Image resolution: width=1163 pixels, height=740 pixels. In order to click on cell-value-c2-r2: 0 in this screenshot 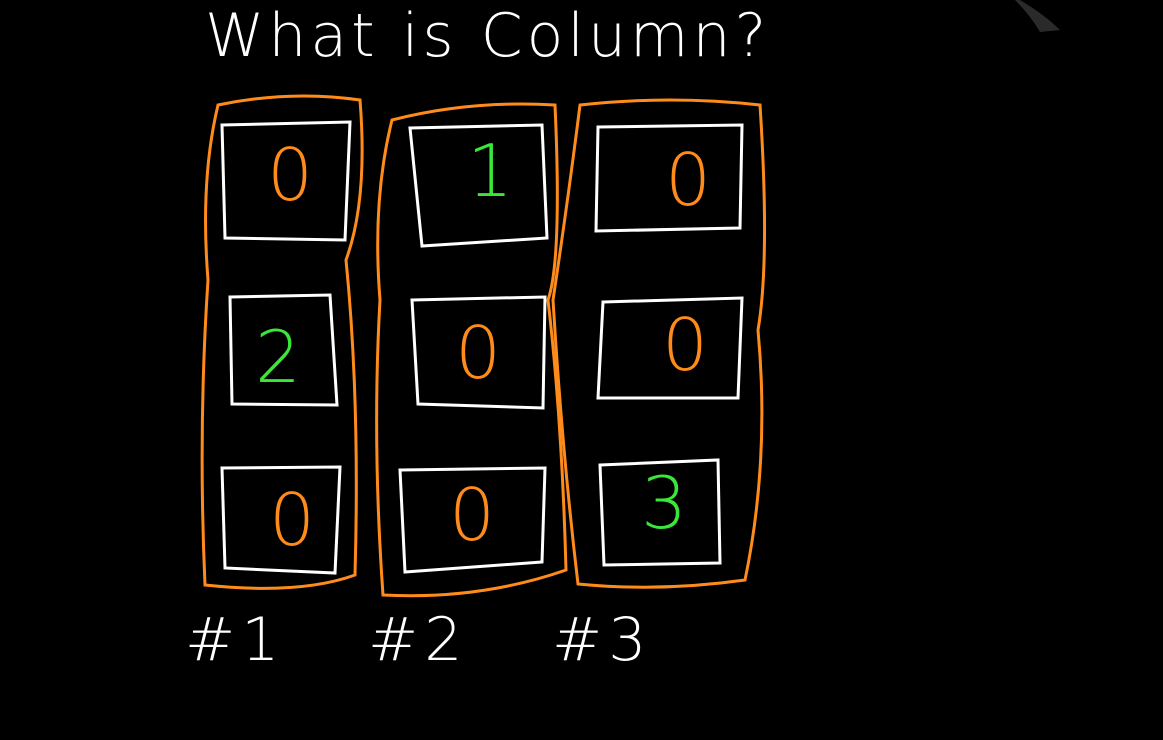, I will do `click(478, 353)`.